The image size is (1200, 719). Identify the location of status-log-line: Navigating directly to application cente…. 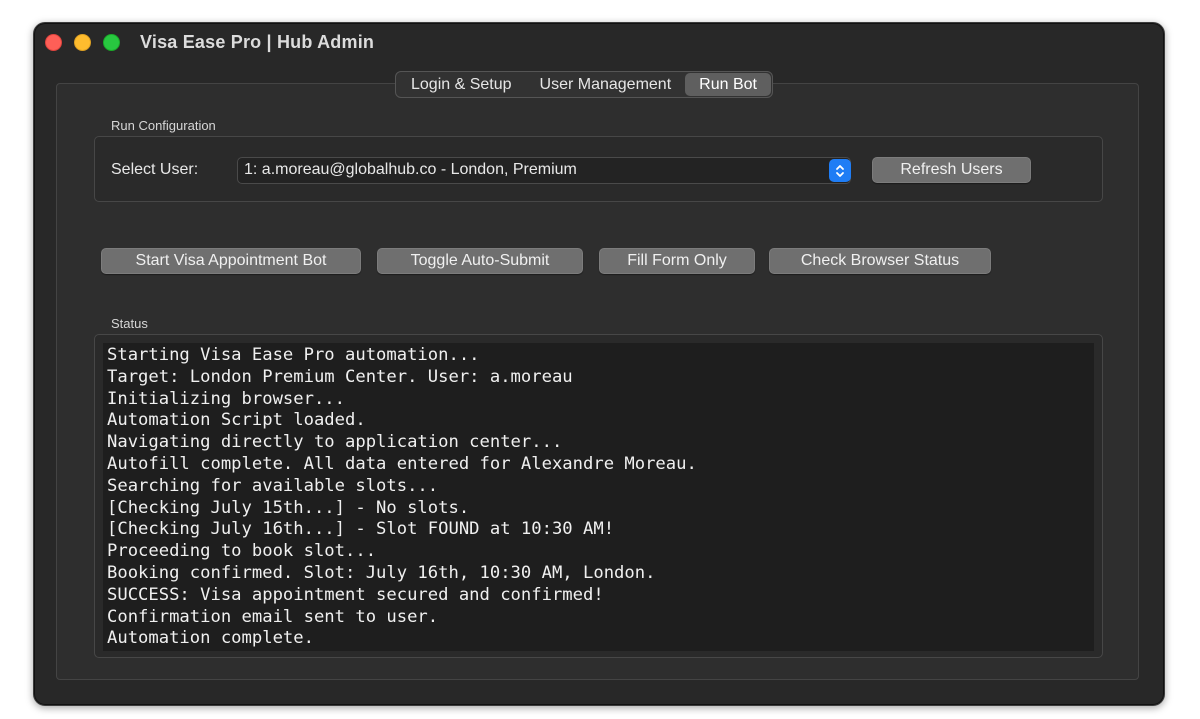
(335, 442).